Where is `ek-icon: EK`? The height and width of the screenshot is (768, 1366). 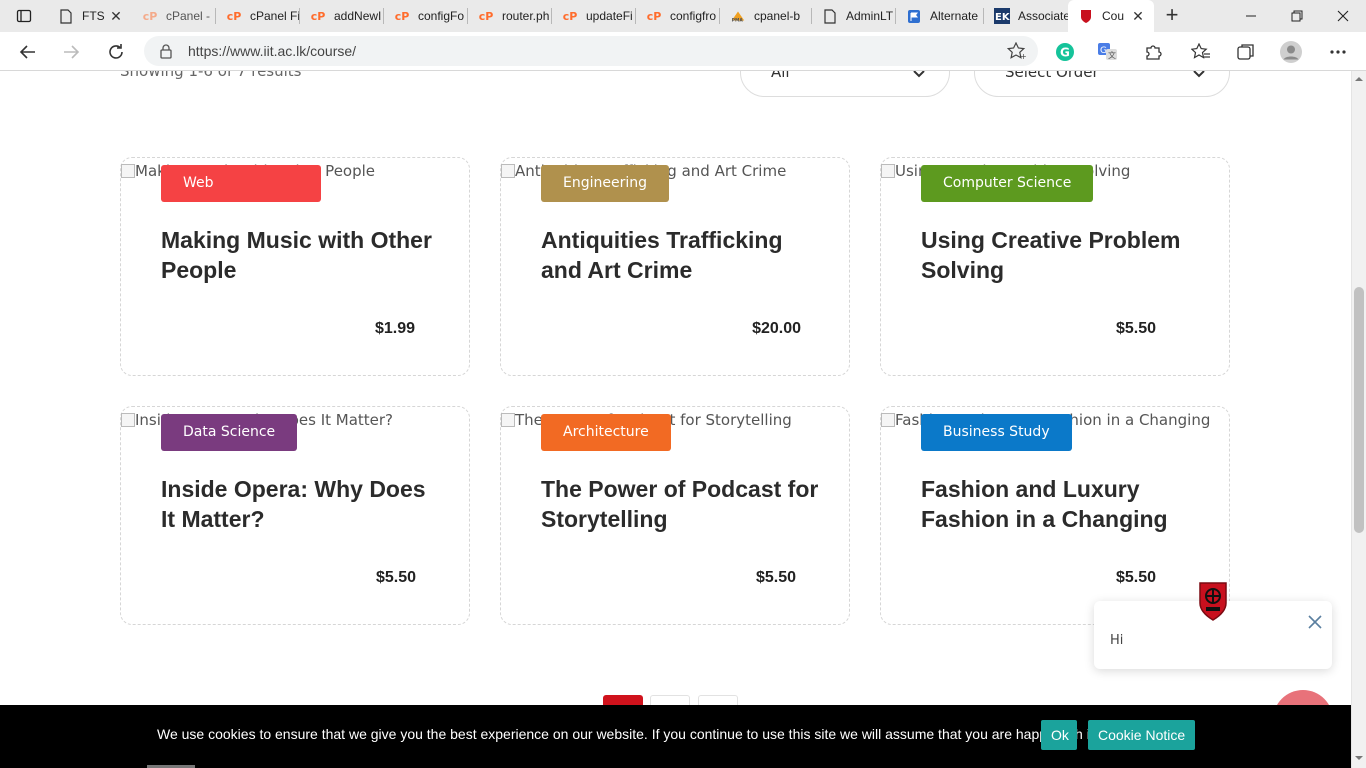 ek-icon: EK is located at coordinates (1002, 16).